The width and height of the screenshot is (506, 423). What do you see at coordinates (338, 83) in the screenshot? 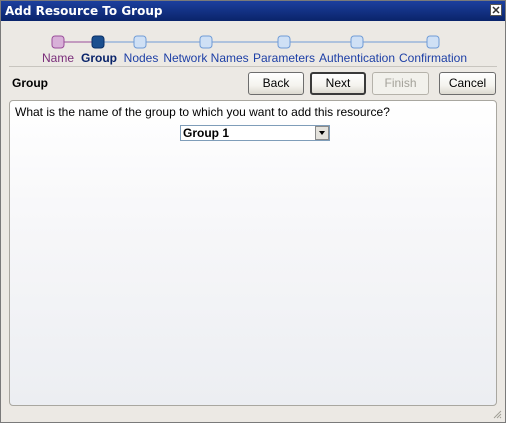
I see `next-button: Next` at bounding box center [338, 83].